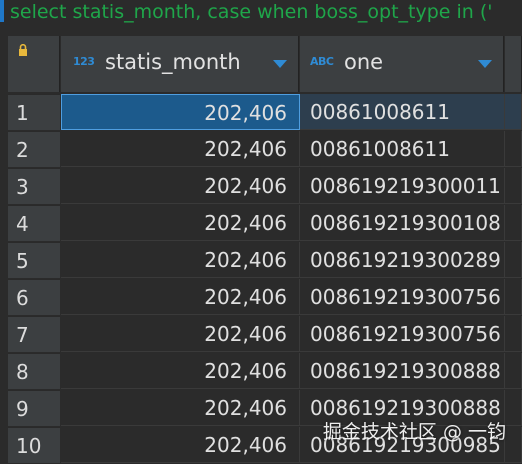 Image resolution: width=522 pixels, height=464 pixels. I want to click on header-corner, so click(34, 64).